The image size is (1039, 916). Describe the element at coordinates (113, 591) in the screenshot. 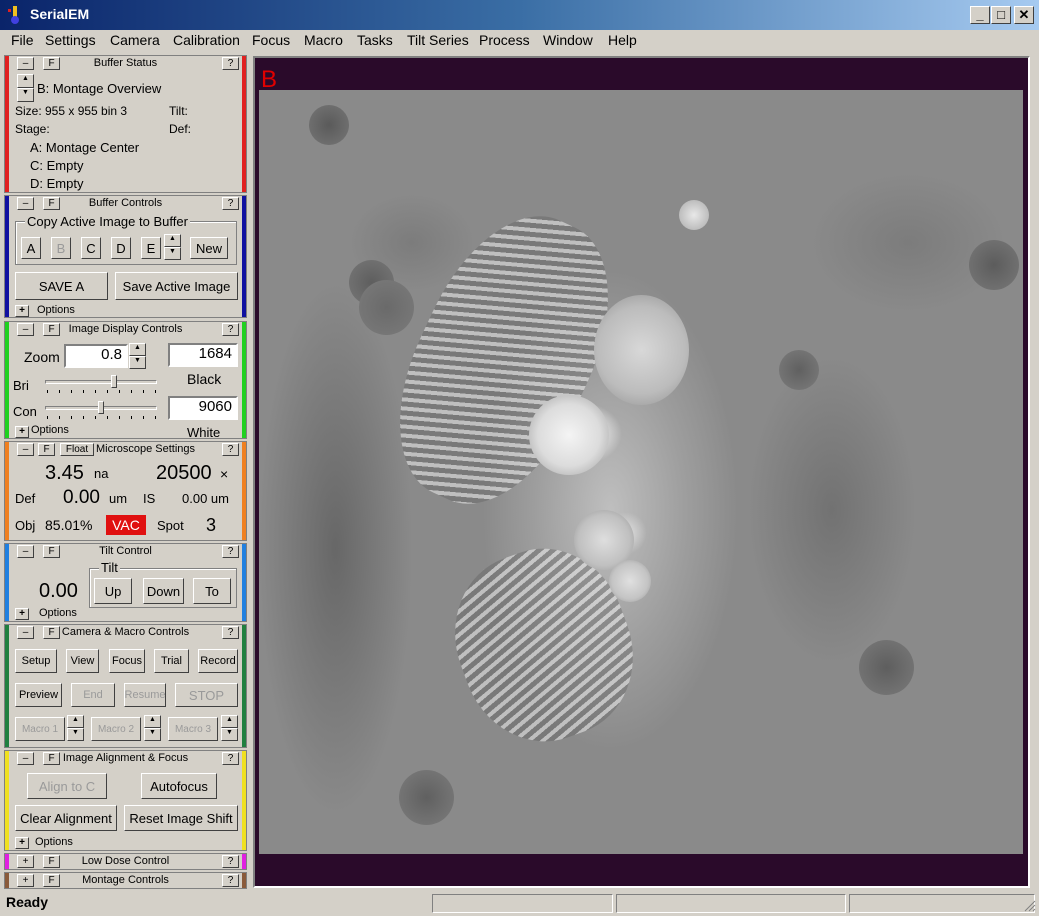

I see `tilt-up-button: Up` at that location.